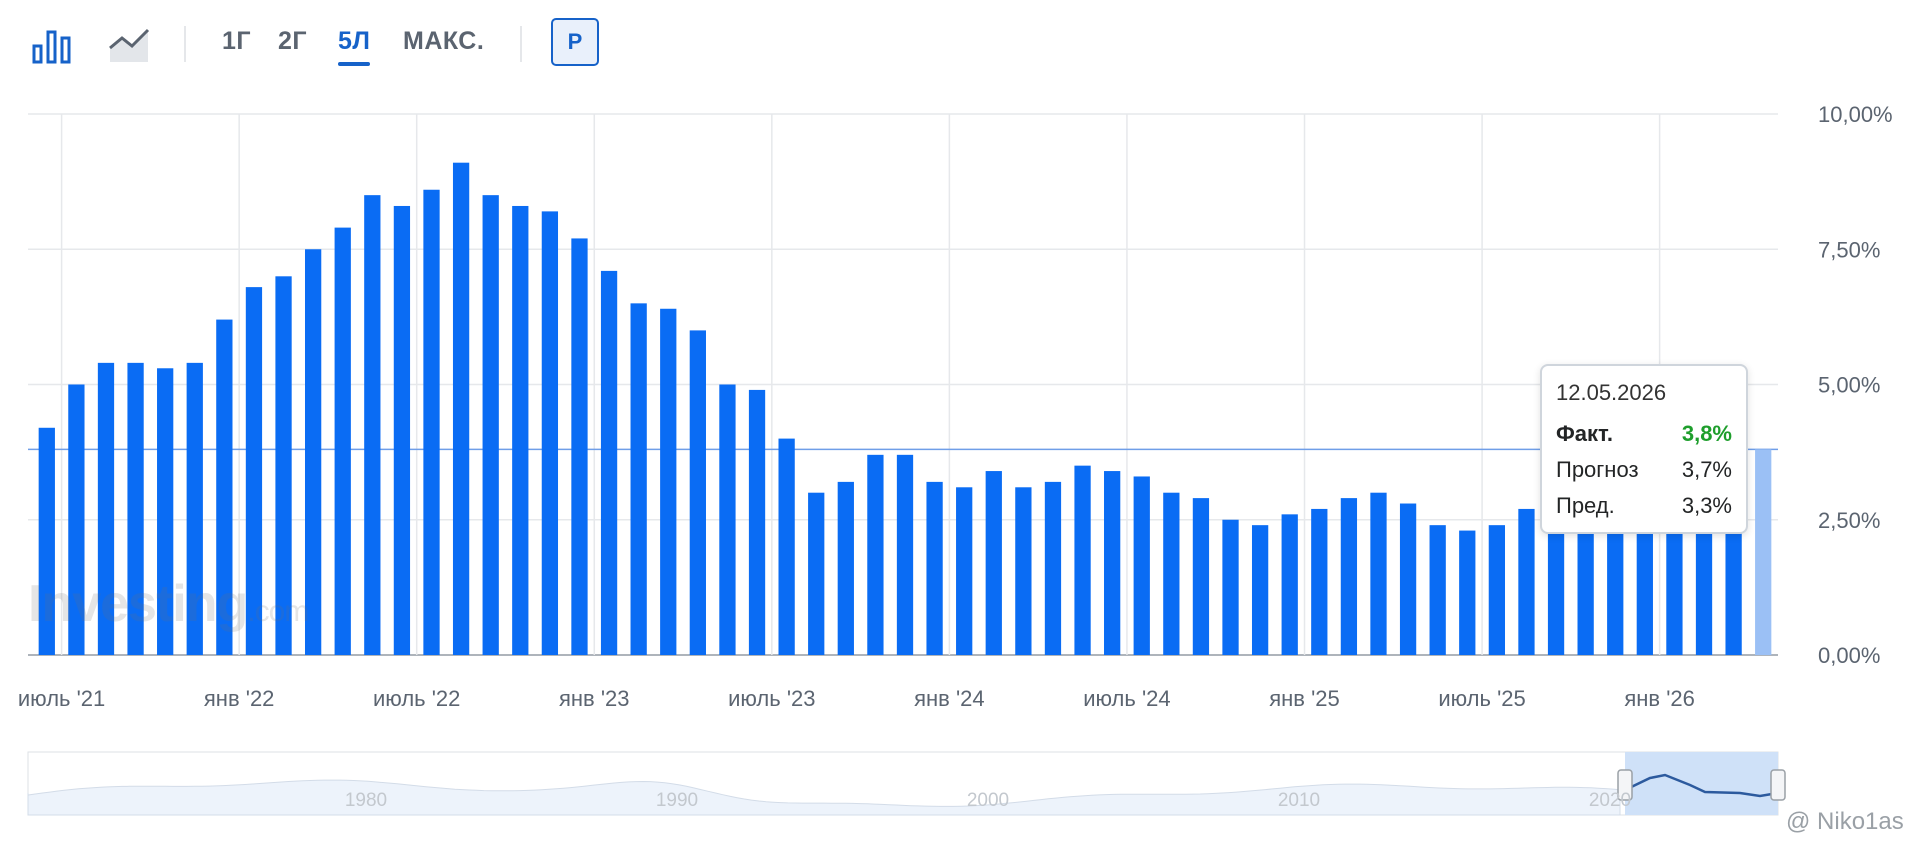 This screenshot has width=1932, height=846. Describe the element at coordinates (771, 698) in the screenshot. I see `x-tick-label: июль '23` at that location.